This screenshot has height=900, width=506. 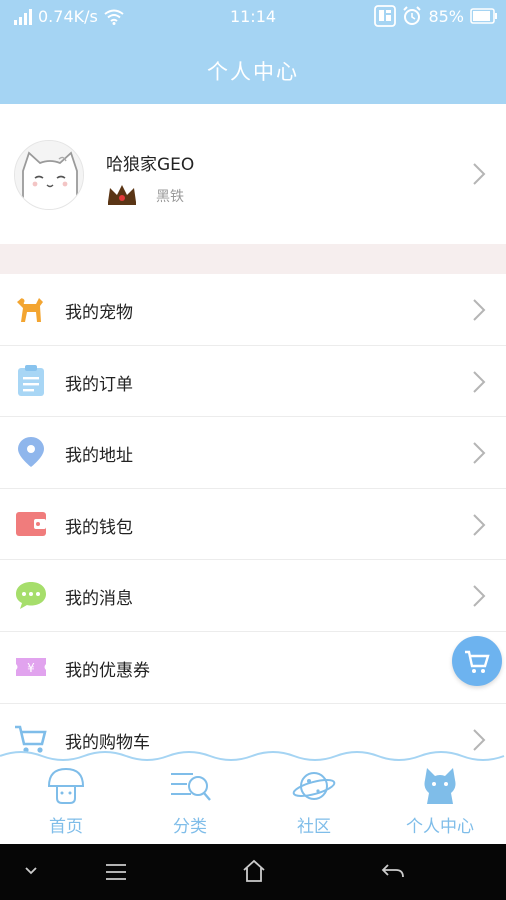 What do you see at coordinates (99, 384) in the screenshot?
I see `menu-item-label: 我的订单` at bounding box center [99, 384].